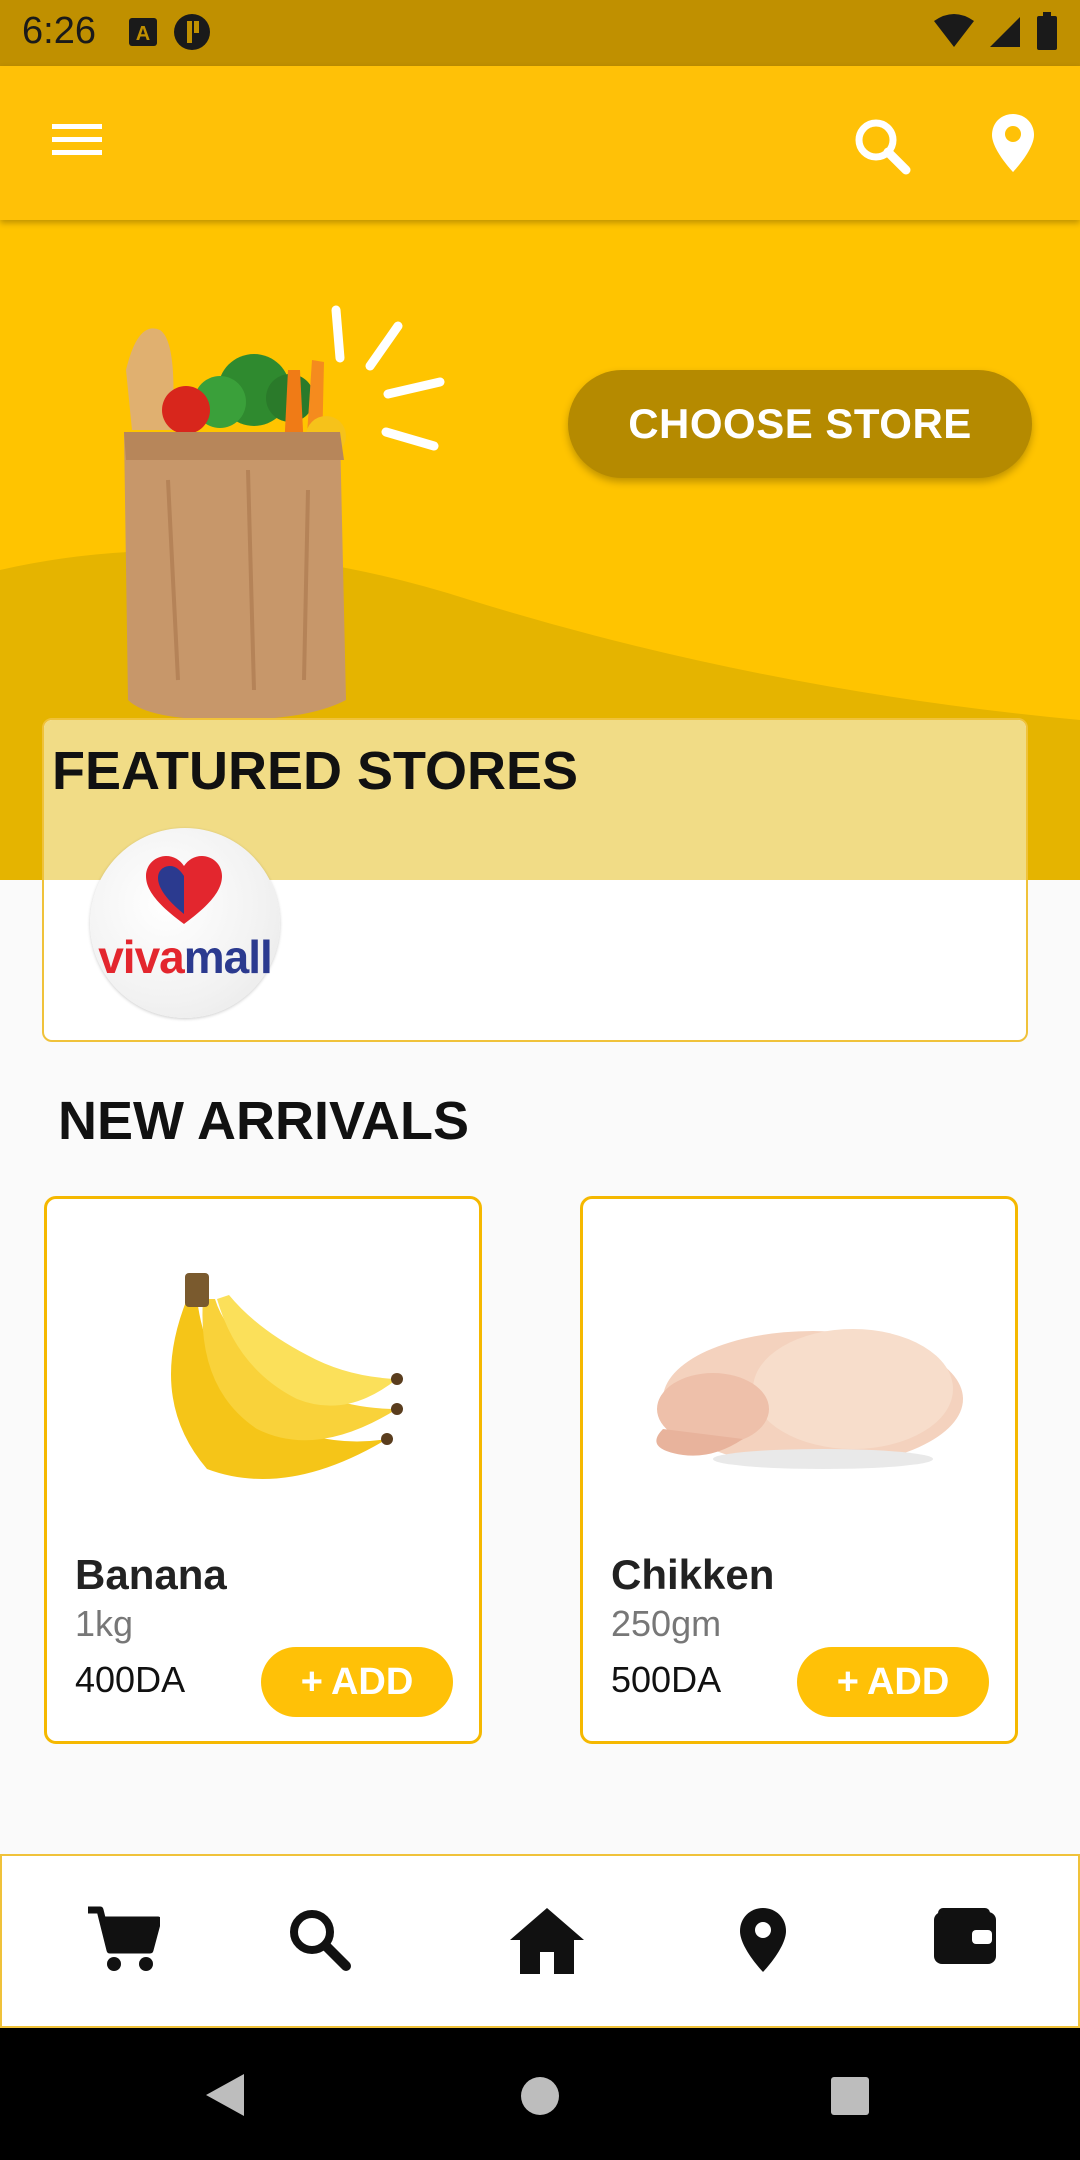  What do you see at coordinates (540, 143) in the screenshot?
I see `app-bar` at bounding box center [540, 143].